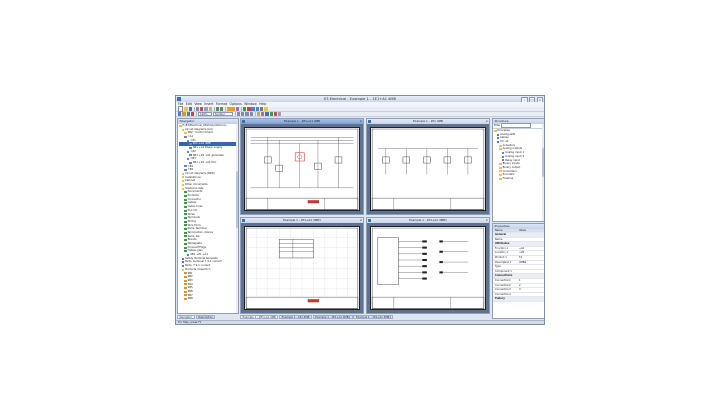 This screenshot has width=720, height=420. I want to click on header-value: Value, so click(522, 230).